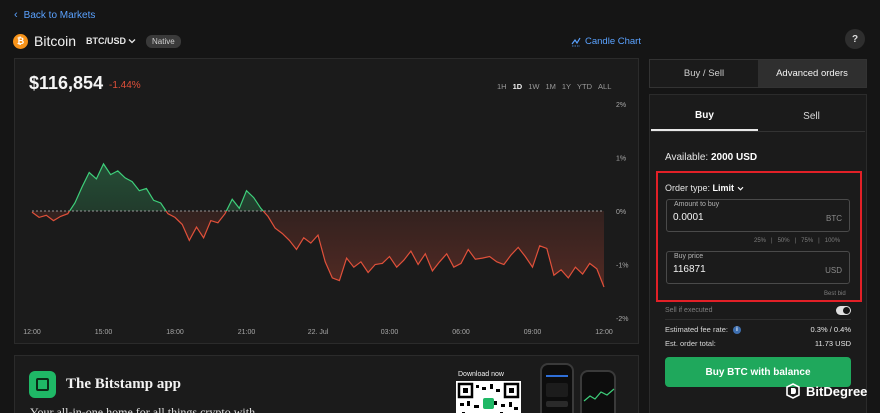  I want to click on order-total-value: 11.73 USD, so click(832, 343).